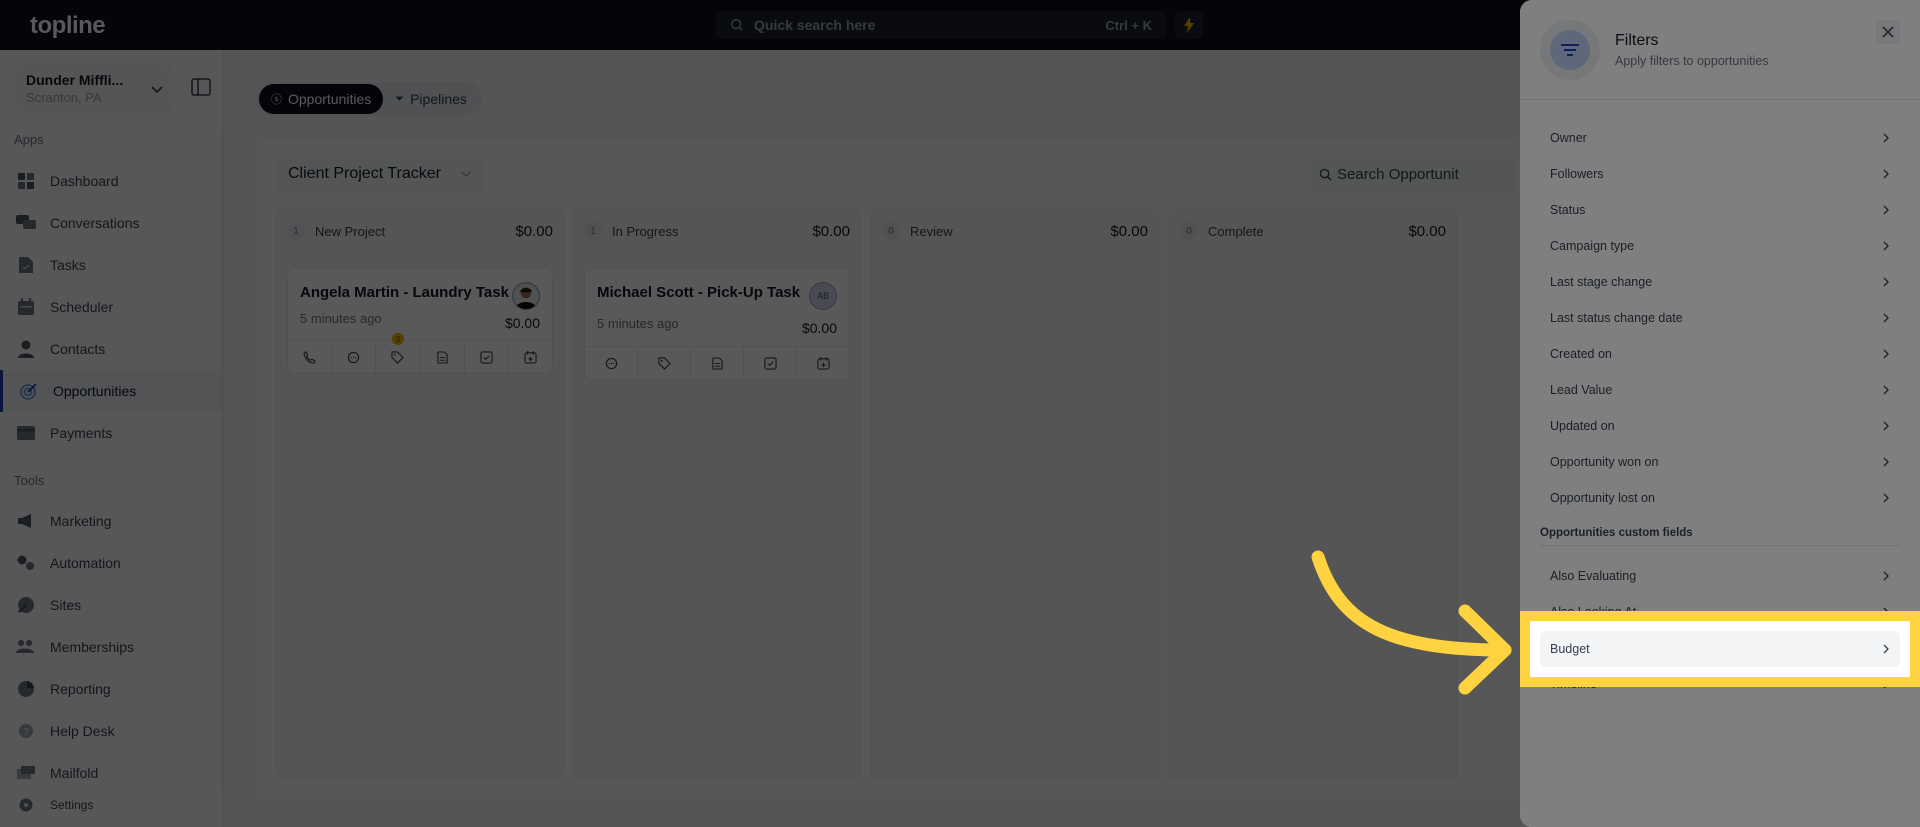  What do you see at coordinates (1582, 426) in the screenshot?
I see `filter-label: Updated on` at bounding box center [1582, 426].